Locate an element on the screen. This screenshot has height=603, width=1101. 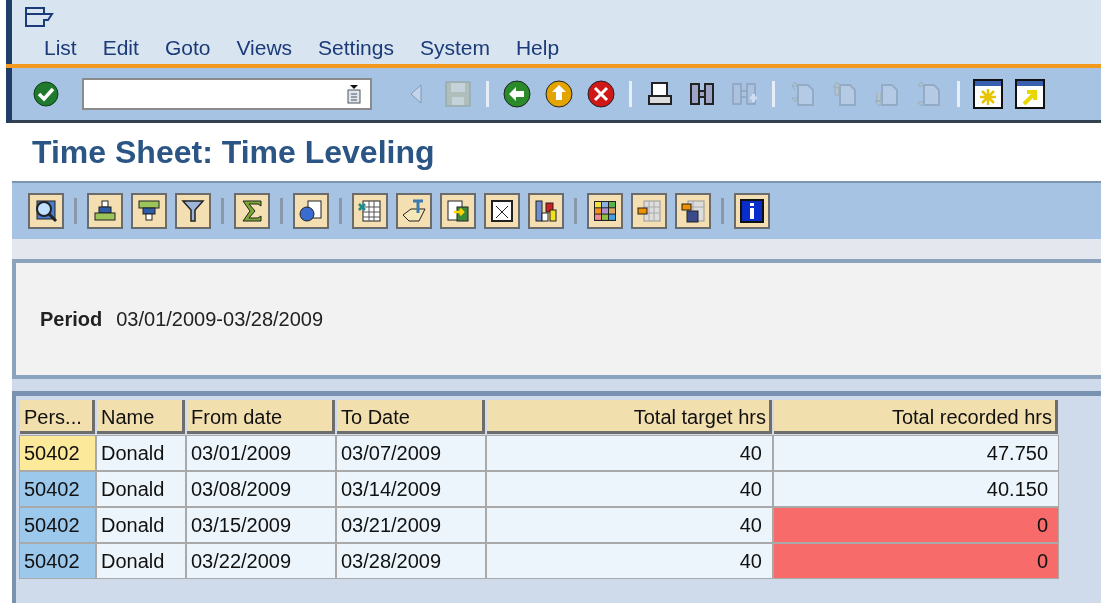
chart-icon is located at coordinates (546, 211).